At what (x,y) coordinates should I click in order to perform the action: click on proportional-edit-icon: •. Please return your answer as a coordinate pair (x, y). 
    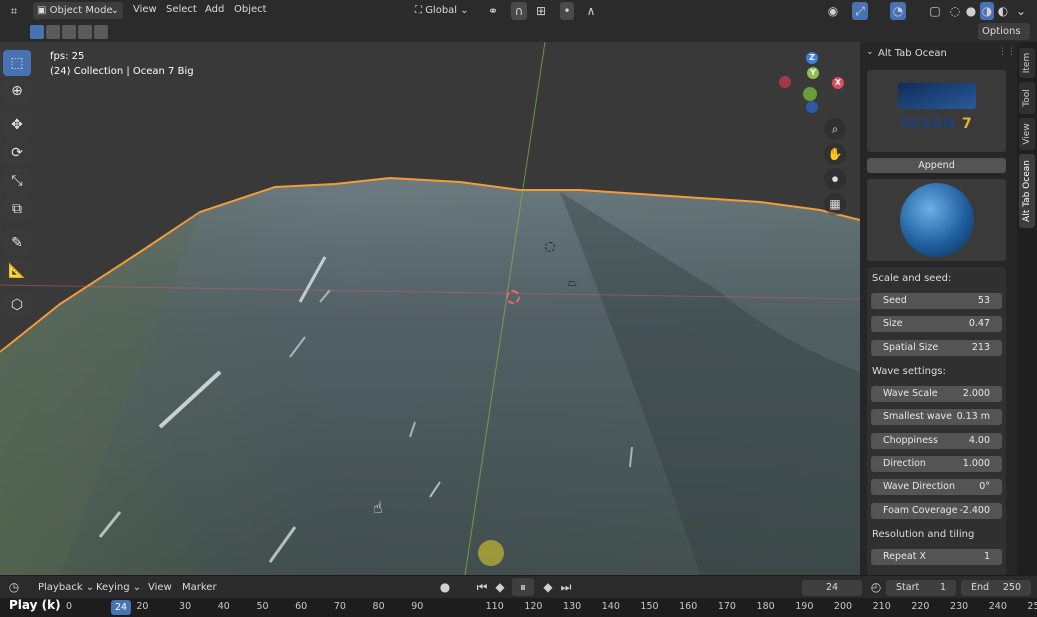
    Looking at the image, I should click on (567, 11).